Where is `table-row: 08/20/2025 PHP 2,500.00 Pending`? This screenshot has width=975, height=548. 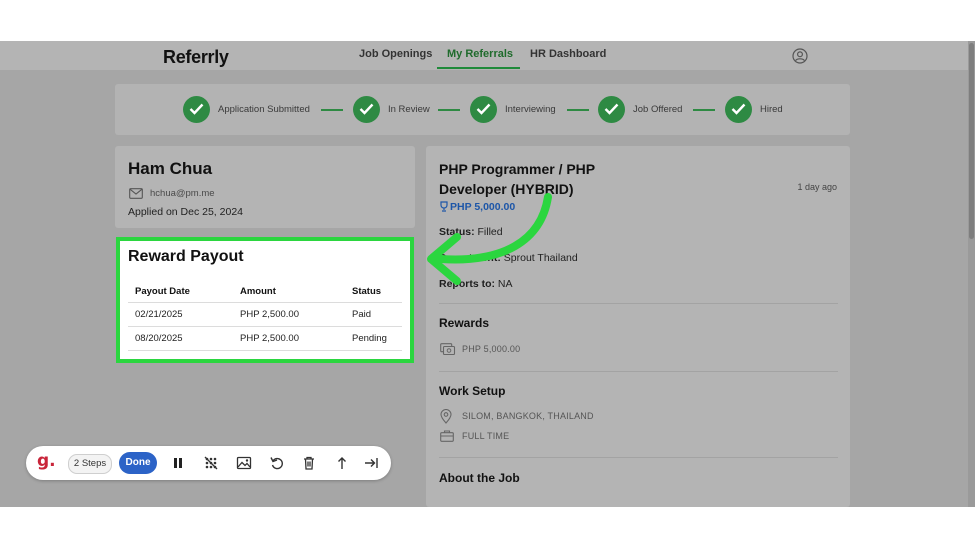
table-row: 08/20/2025 PHP 2,500.00 Pending is located at coordinates (265, 338).